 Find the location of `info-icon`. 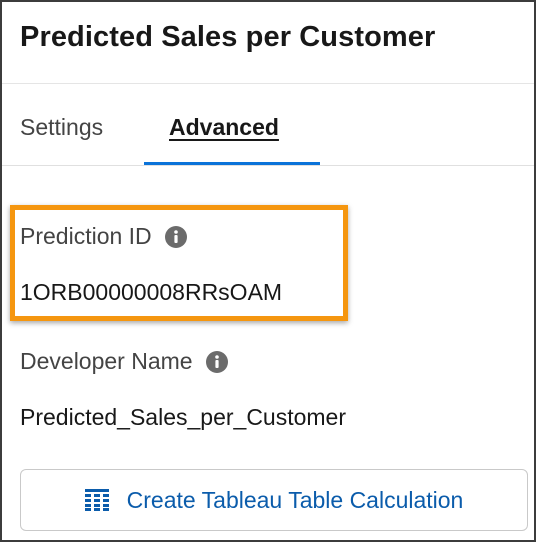

info-icon is located at coordinates (216, 361).